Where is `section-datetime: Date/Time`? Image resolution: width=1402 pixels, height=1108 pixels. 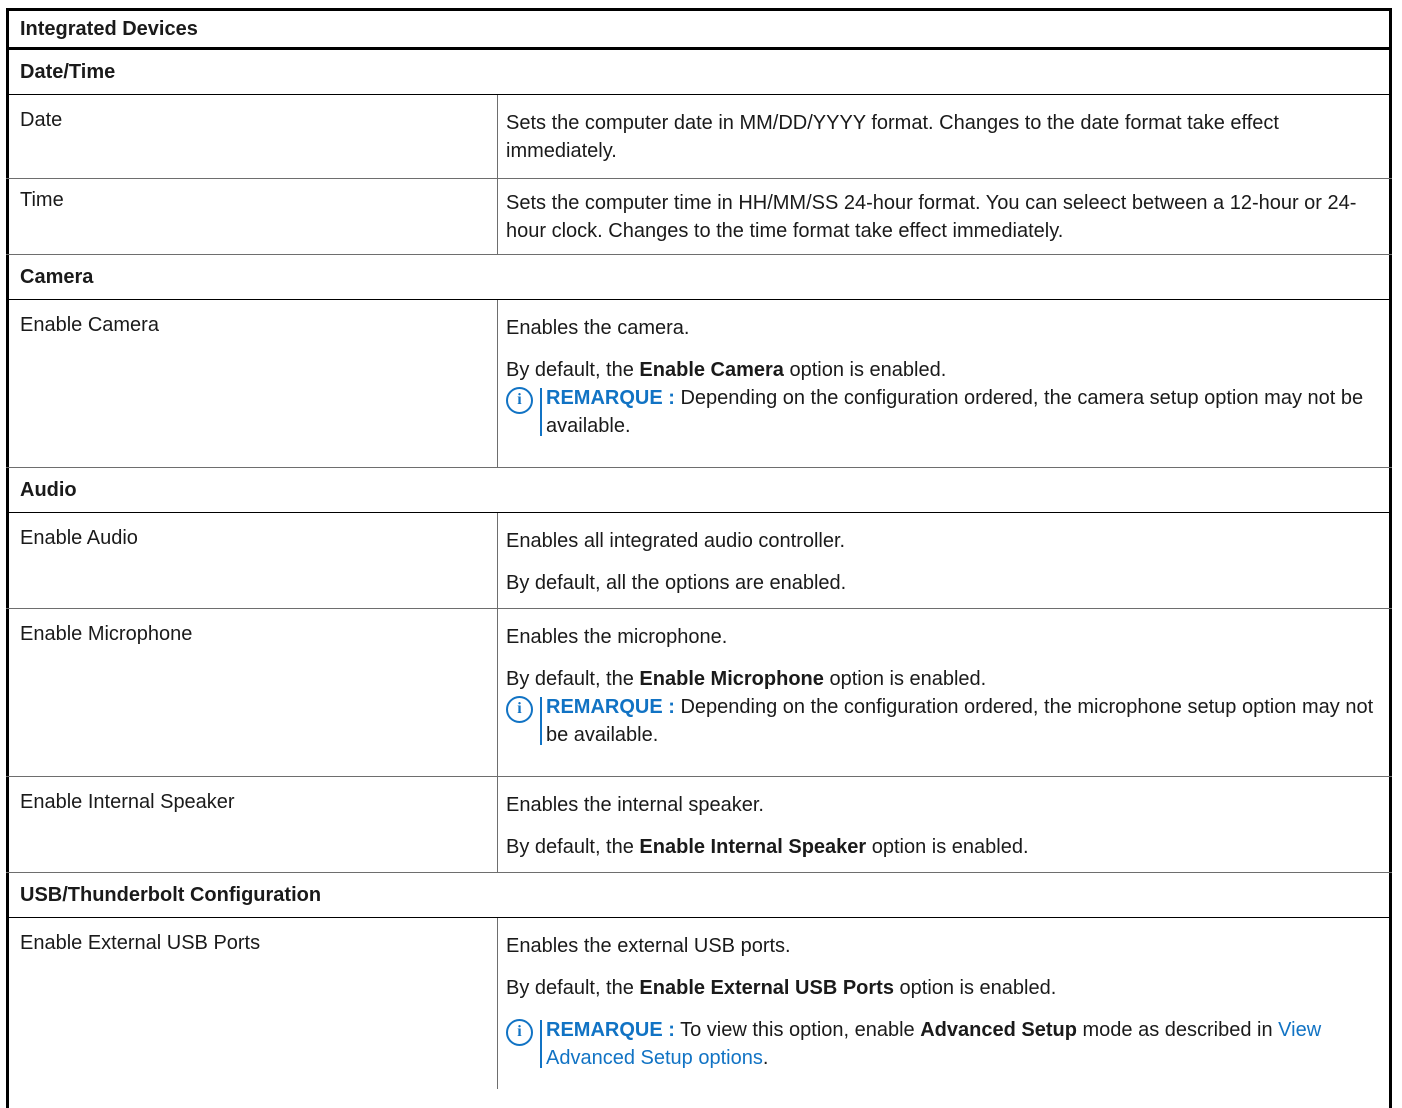
section-datetime: Date/Time is located at coordinates (699, 72).